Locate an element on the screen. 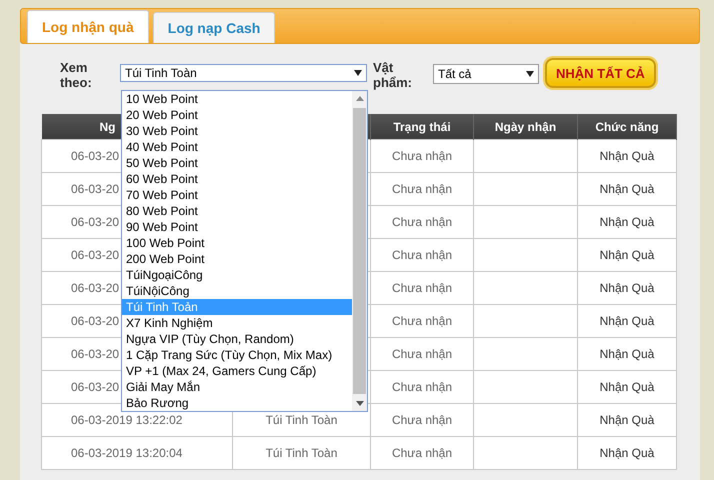 The image size is (714, 480). scrollbar is located at coordinates (359, 251).